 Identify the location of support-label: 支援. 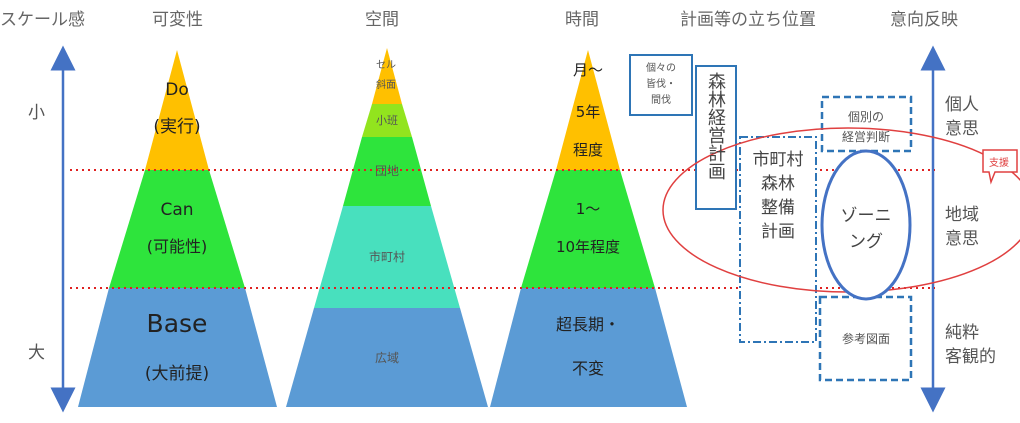
(999, 162).